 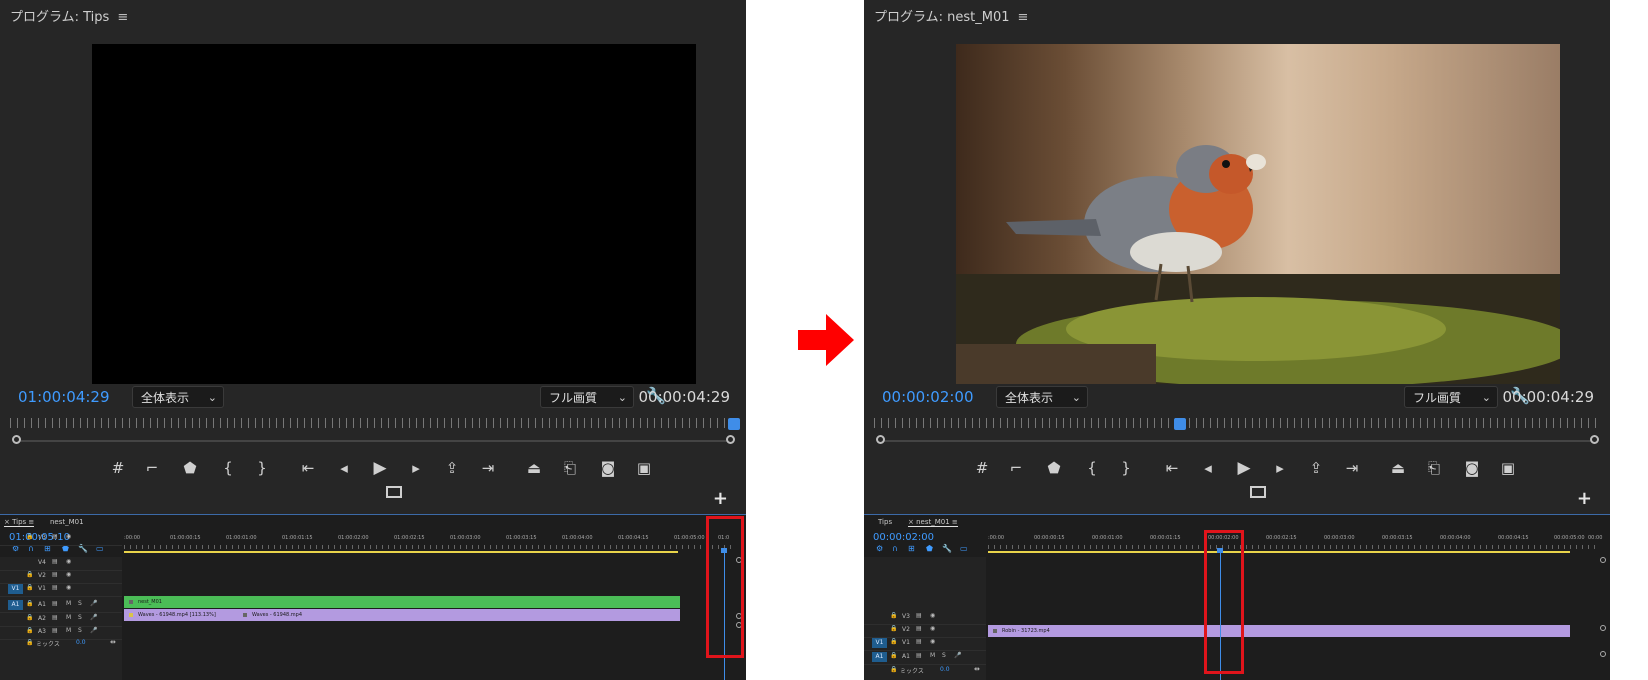 What do you see at coordinates (977, 669) in the screenshot?
I see `jump-icon: ⇹` at bounding box center [977, 669].